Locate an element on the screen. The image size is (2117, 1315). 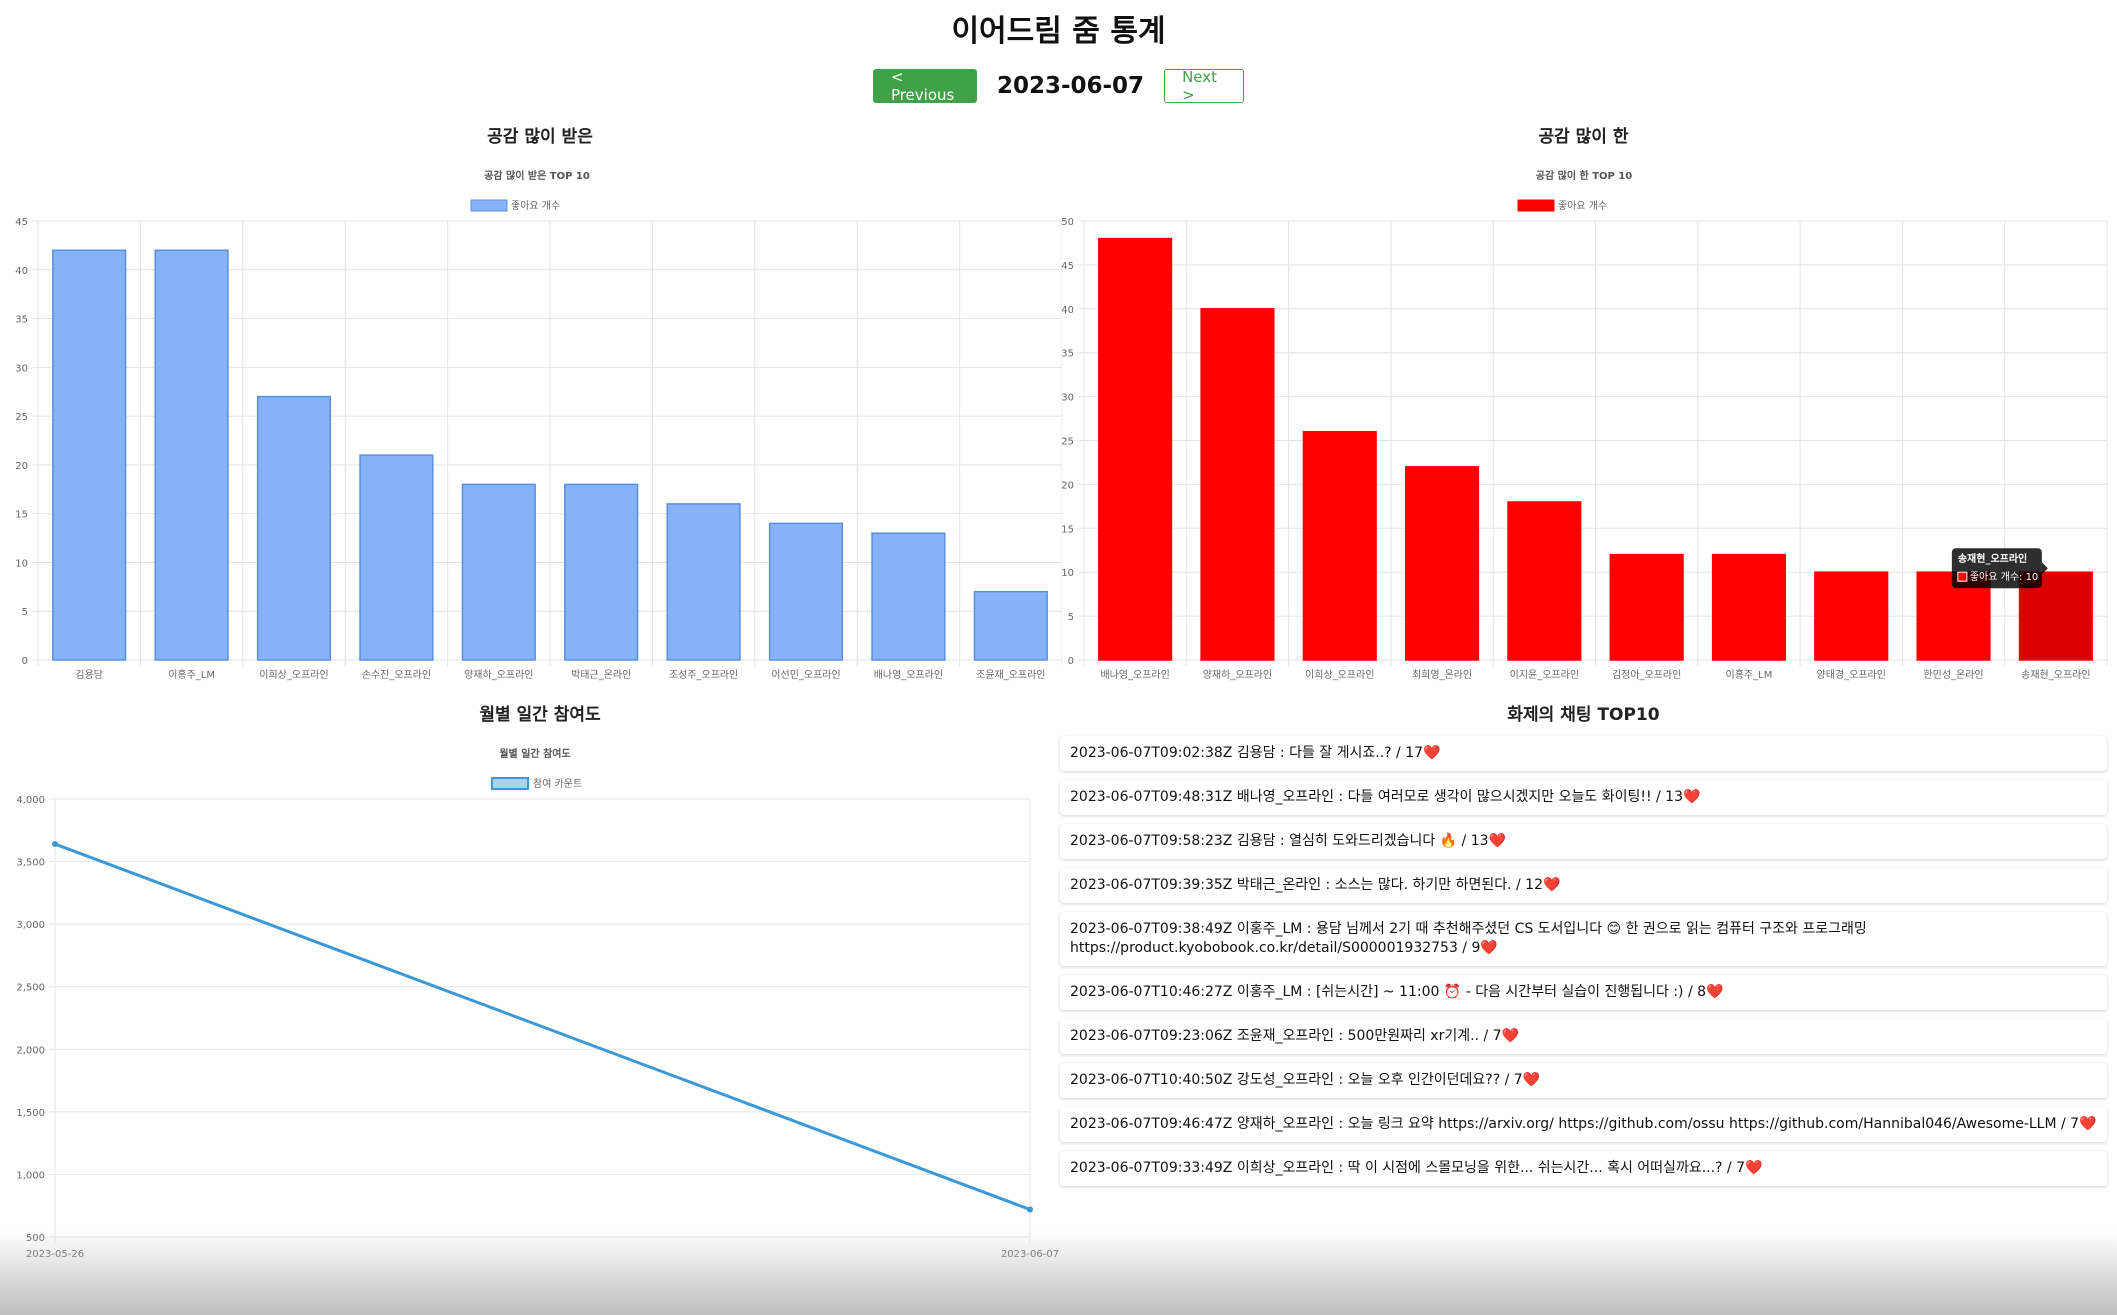
received-chart-title: 공감 많이 받은 TOP 10 is located at coordinates (537, 175).